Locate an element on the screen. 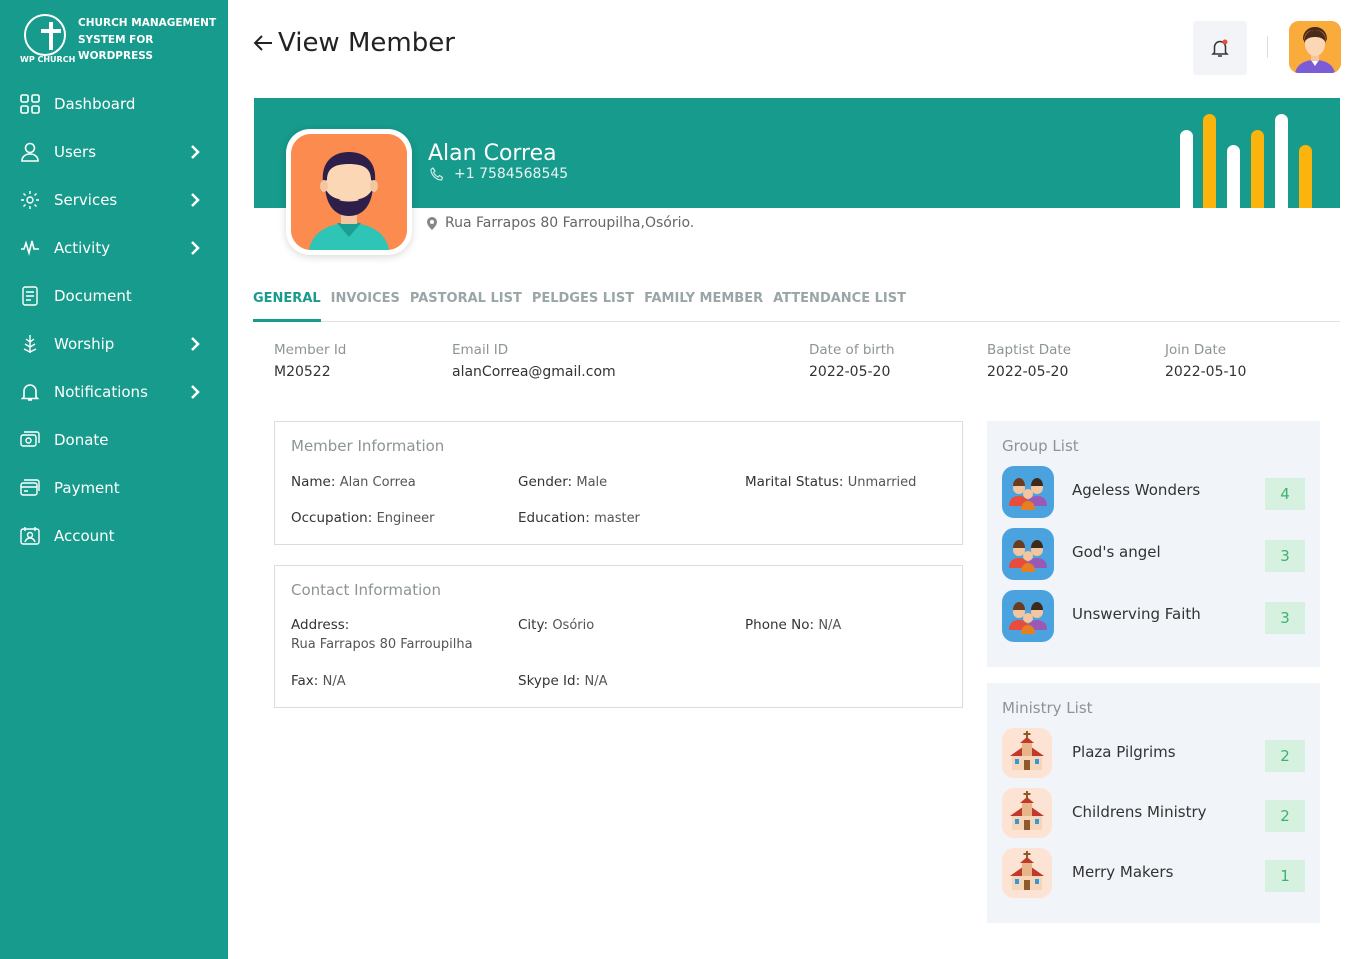 The image size is (1365, 959). church-icon is located at coordinates (1027, 813).